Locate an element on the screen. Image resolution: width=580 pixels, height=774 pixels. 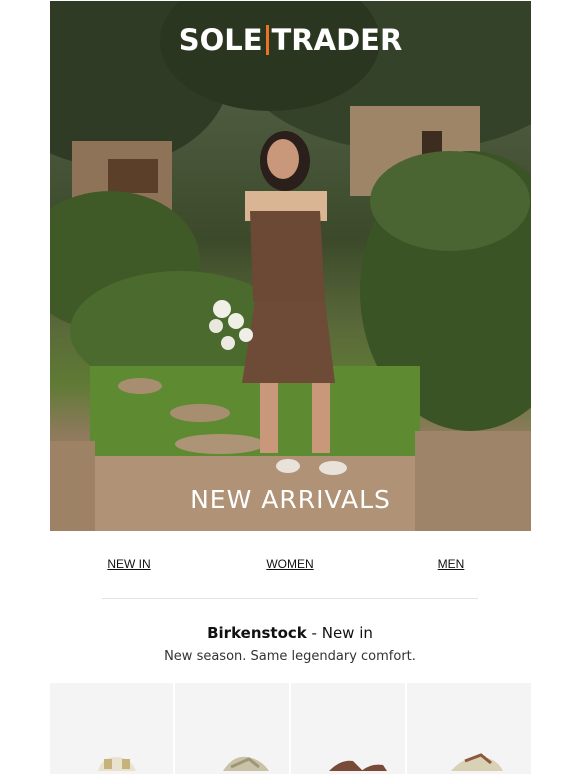
logo-divider is located at coordinates (267, 40).